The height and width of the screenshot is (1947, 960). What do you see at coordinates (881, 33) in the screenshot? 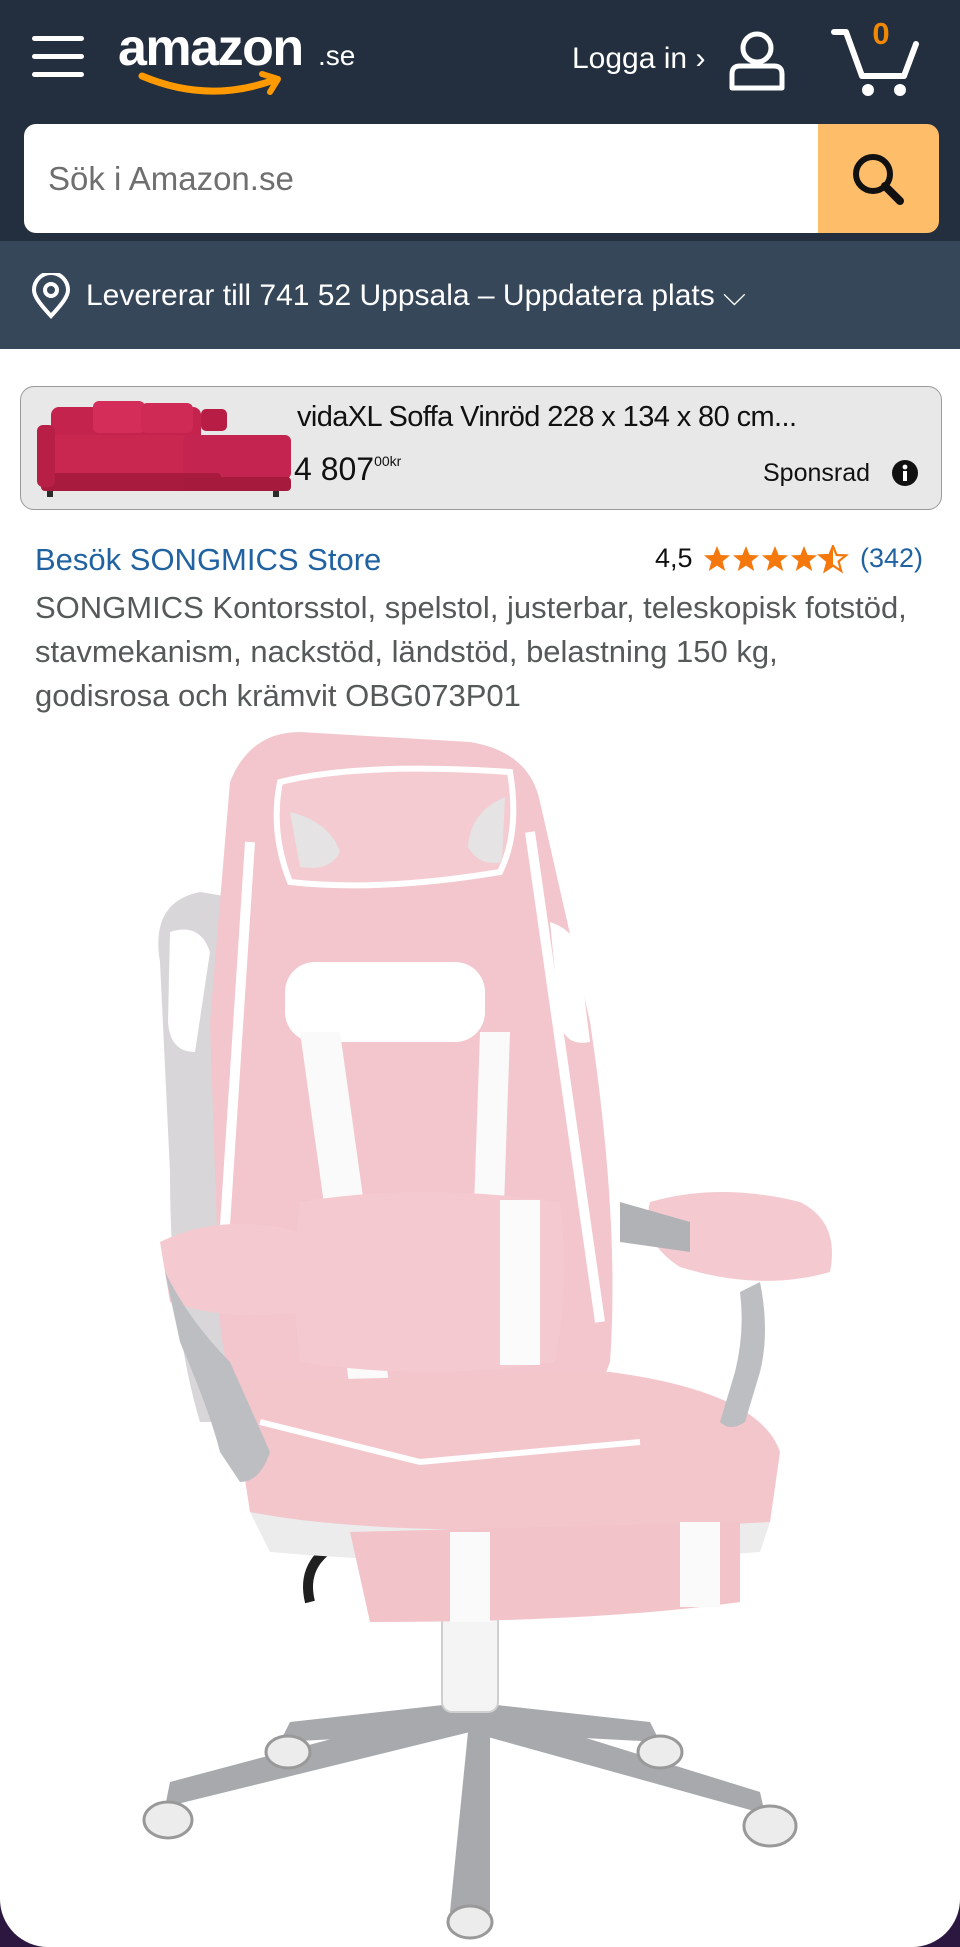
I see `cart-count-badge: 0` at bounding box center [881, 33].